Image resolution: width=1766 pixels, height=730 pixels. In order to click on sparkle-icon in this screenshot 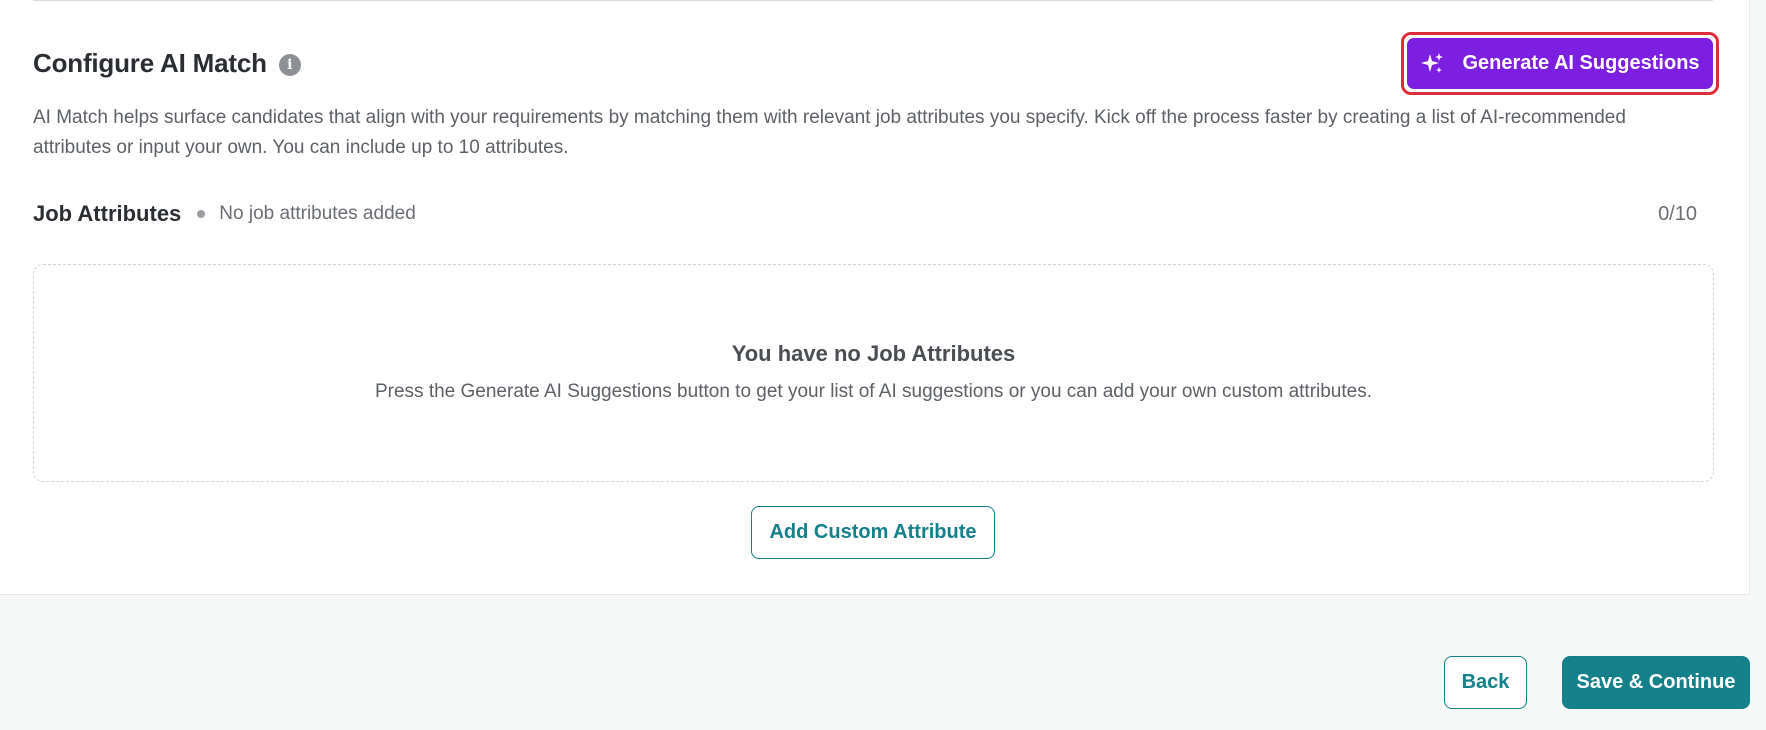, I will do `click(1432, 64)`.